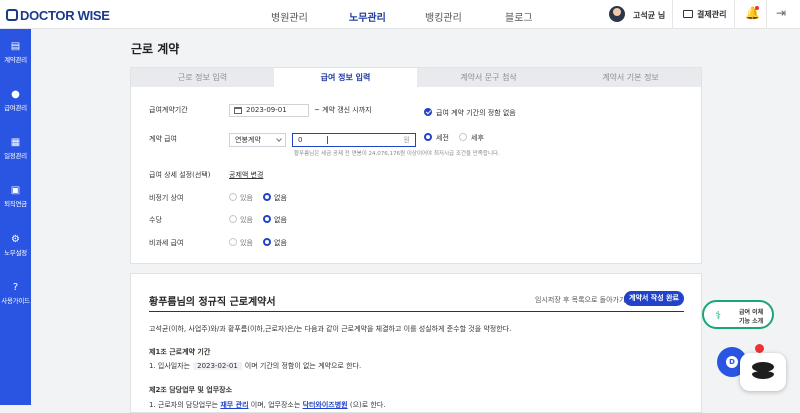 Image resolution: width=800 pixels, height=413 pixels. What do you see at coordinates (704, 14) in the screenshot?
I see `settlement-button: 결제관리` at bounding box center [704, 14].